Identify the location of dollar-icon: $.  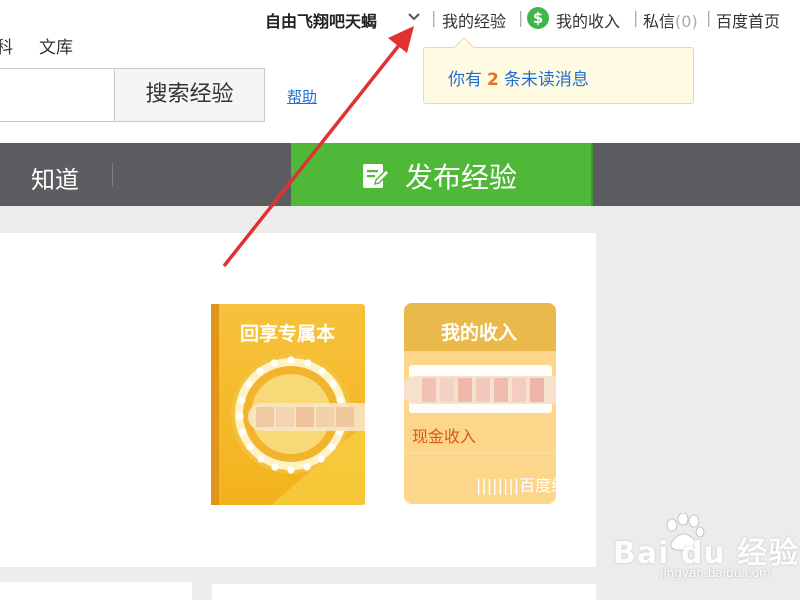
(538, 18).